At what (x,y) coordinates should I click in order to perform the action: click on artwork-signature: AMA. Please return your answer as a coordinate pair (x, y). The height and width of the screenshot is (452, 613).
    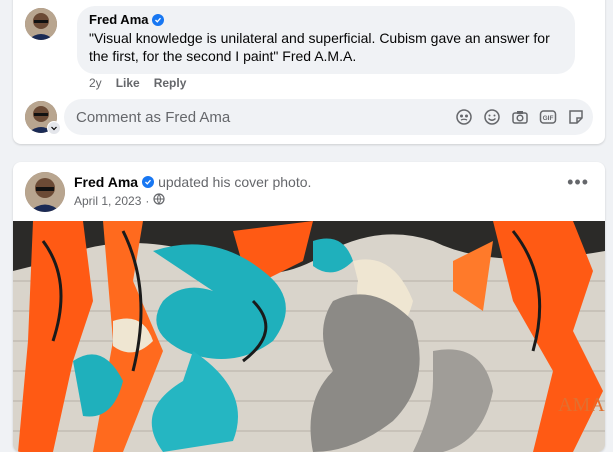
    Looking at the image, I should click on (581, 405).